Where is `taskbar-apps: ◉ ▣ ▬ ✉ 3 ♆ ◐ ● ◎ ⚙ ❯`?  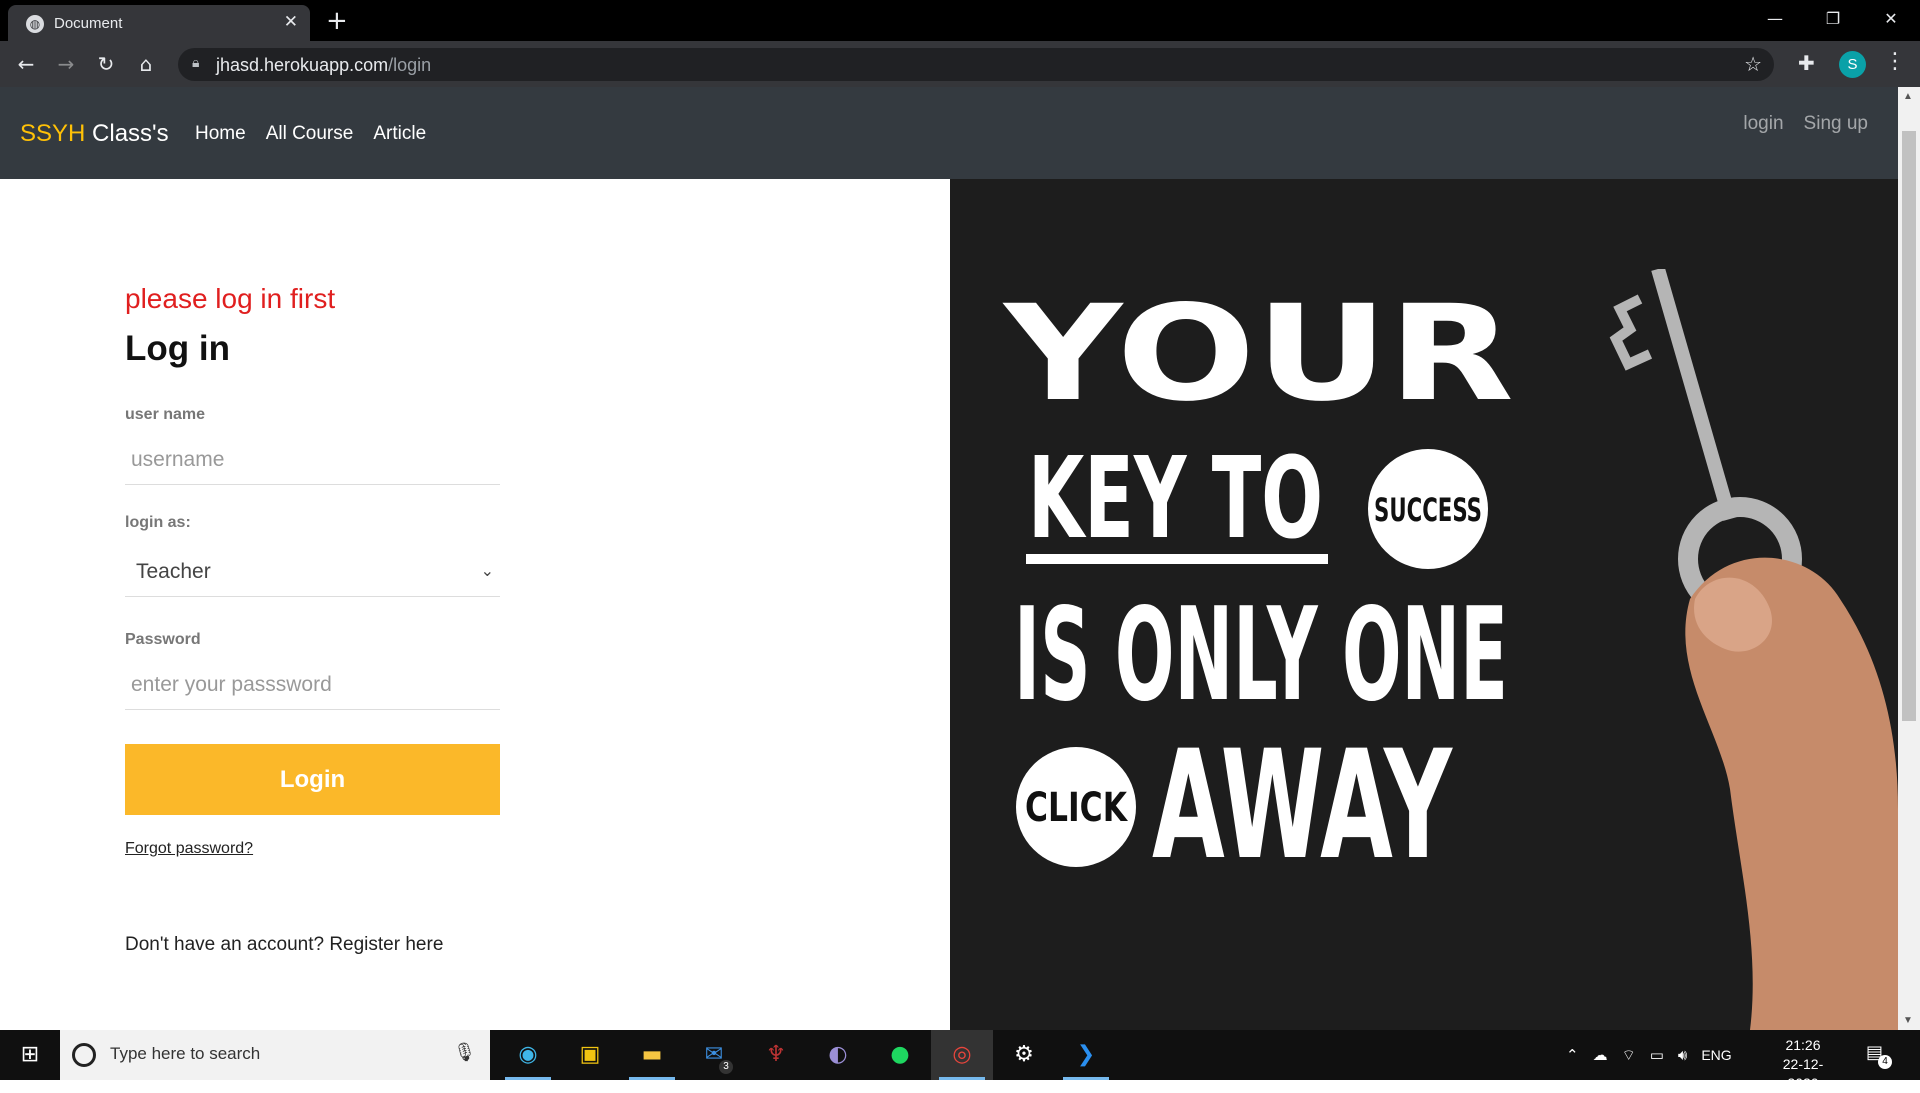 taskbar-apps: ◉ ▣ ▬ ✉ 3 ♆ ◐ ● ◎ ⚙ ❯ is located at coordinates (807, 1055).